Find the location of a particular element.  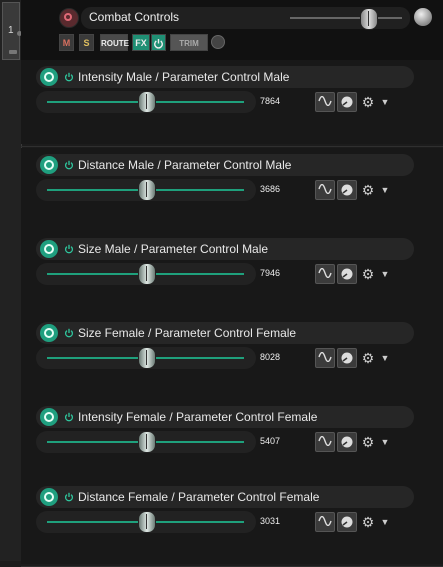

fx-power-button is located at coordinates (158, 42).